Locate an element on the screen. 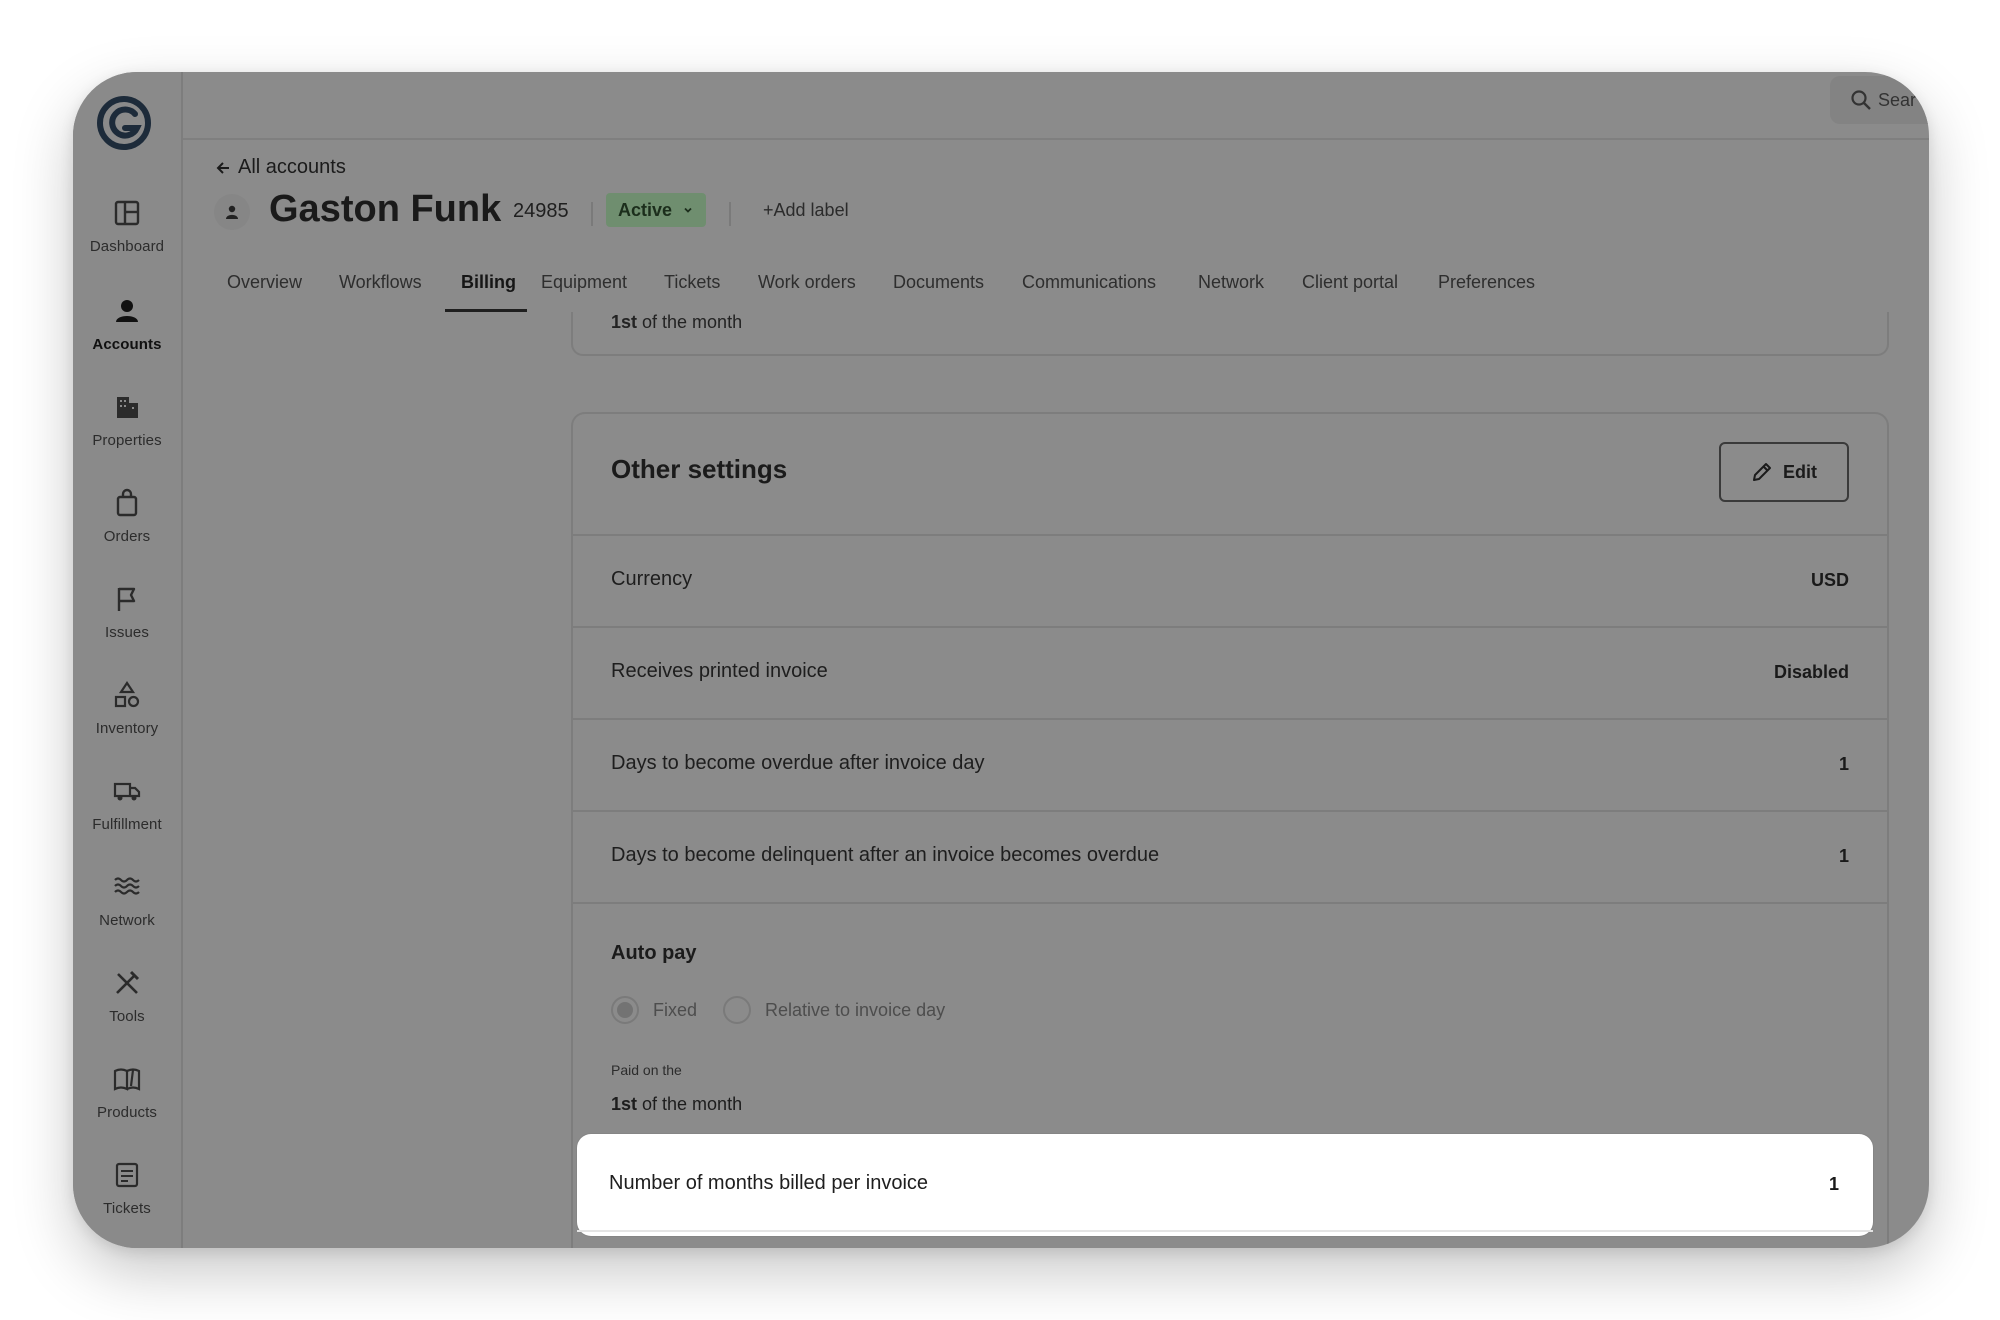 The image size is (2000, 1320). tab-equipment: Equipment is located at coordinates (584, 282).